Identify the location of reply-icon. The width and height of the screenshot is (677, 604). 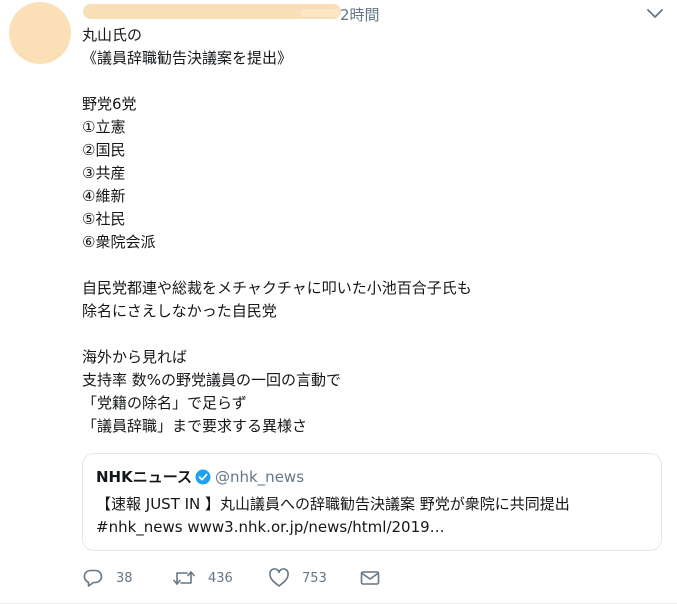
(93, 578).